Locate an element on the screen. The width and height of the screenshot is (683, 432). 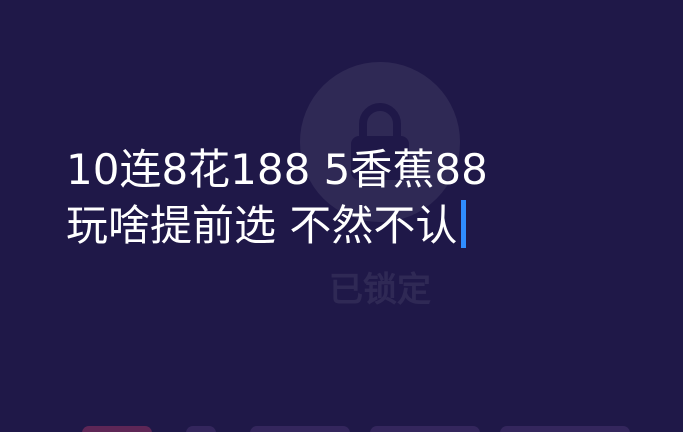
bottom-blurred-strip is located at coordinates (341, 419).